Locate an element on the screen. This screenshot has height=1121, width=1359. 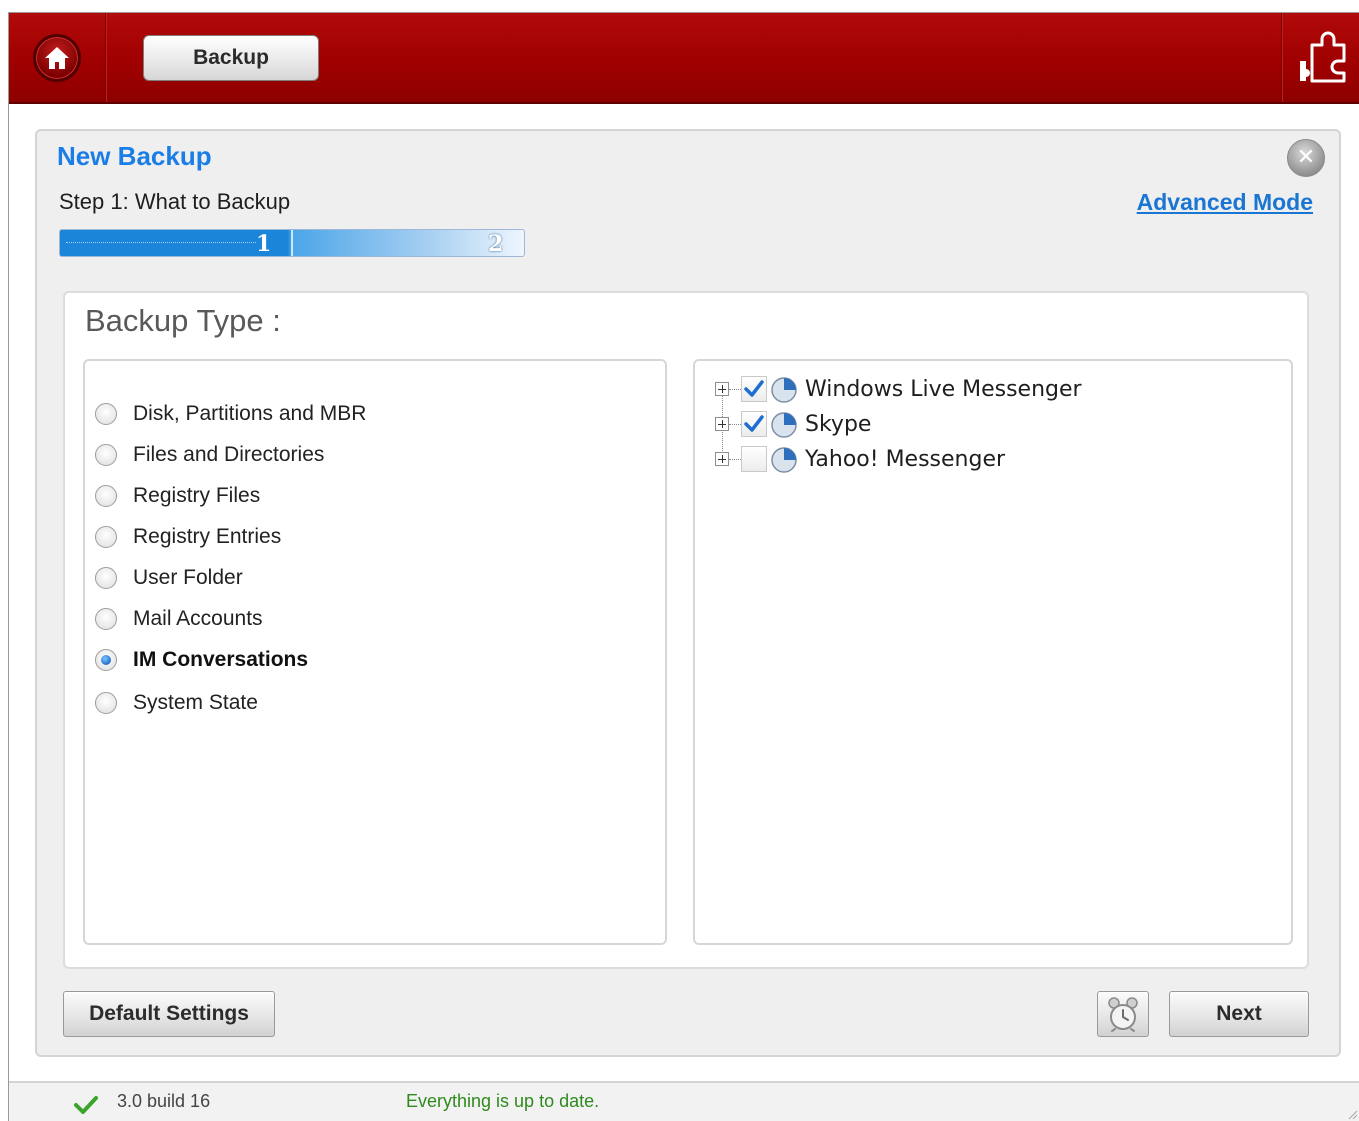
tree-item-skype: Skype is located at coordinates (793, 424).